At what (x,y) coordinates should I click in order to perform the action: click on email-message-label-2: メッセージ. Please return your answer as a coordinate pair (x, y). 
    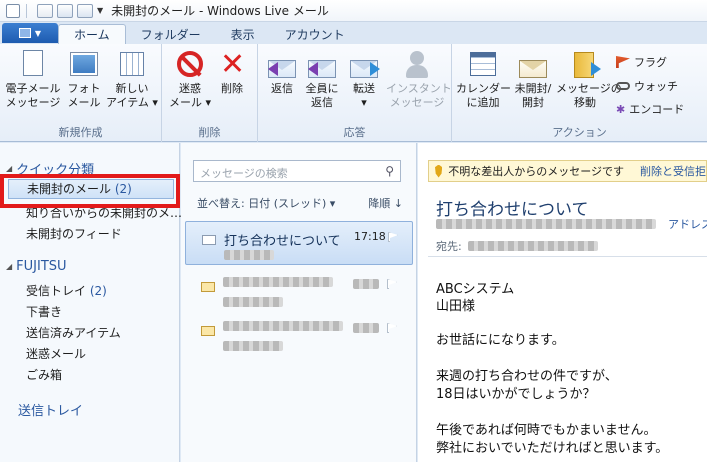
    Looking at the image, I should click on (33, 102).